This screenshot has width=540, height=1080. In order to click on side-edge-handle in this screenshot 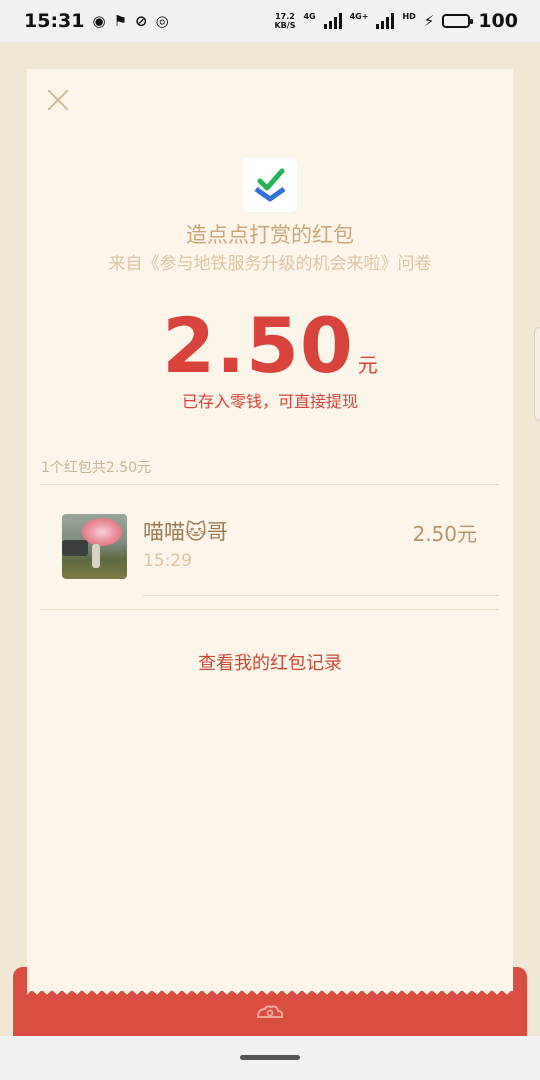, I will do `click(537, 374)`.